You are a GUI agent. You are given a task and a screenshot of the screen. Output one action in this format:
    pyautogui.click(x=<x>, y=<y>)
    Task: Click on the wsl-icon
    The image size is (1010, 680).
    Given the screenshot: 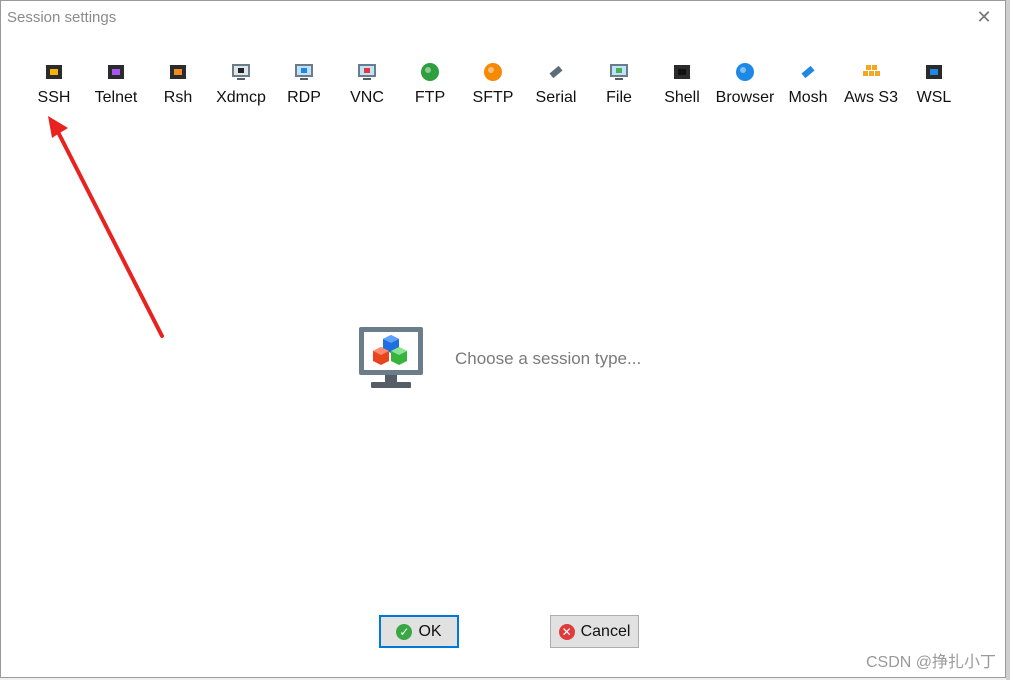 What is the action you would take?
    pyautogui.click(x=934, y=72)
    